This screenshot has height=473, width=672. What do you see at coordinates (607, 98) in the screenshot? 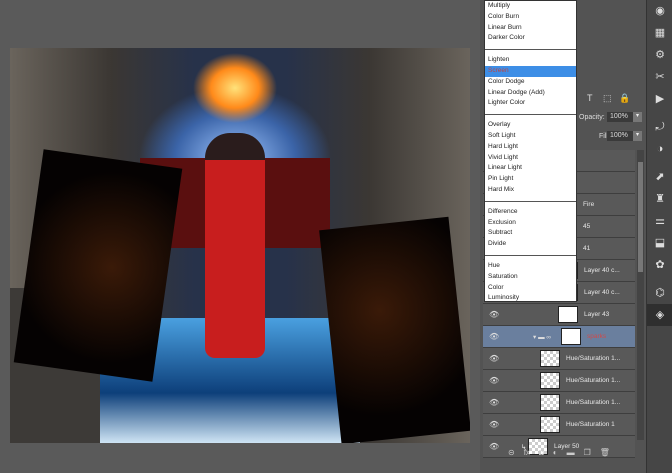
I see `shape-filter-icon: ⬚` at bounding box center [607, 98].